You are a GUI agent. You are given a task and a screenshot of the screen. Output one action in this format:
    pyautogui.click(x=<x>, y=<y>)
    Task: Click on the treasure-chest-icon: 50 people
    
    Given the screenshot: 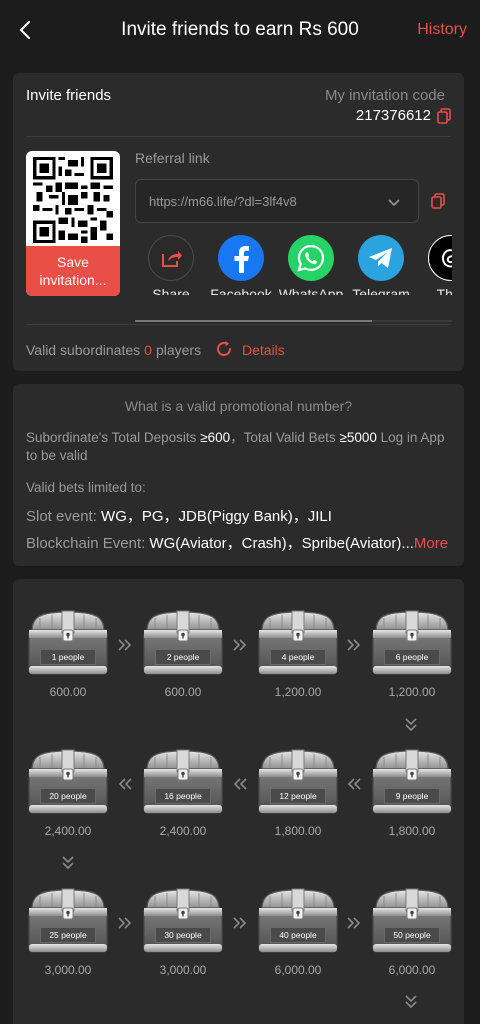 What is the action you would take?
    pyautogui.click(x=412, y=921)
    